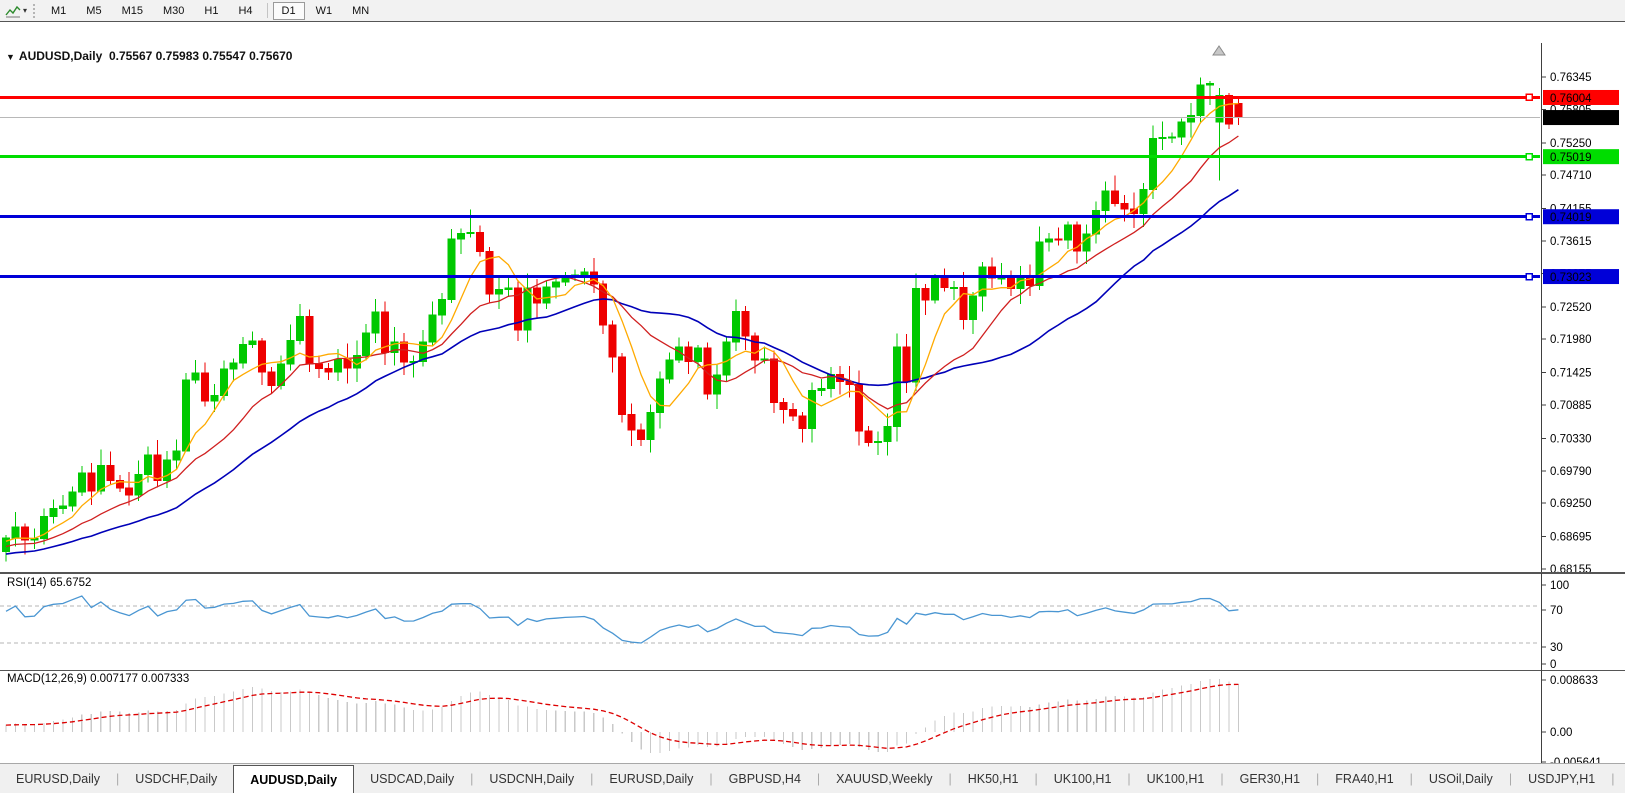  Describe the element at coordinates (1571, 504) in the screenshot. I see `price-tick-label: 0.69250` at that location.